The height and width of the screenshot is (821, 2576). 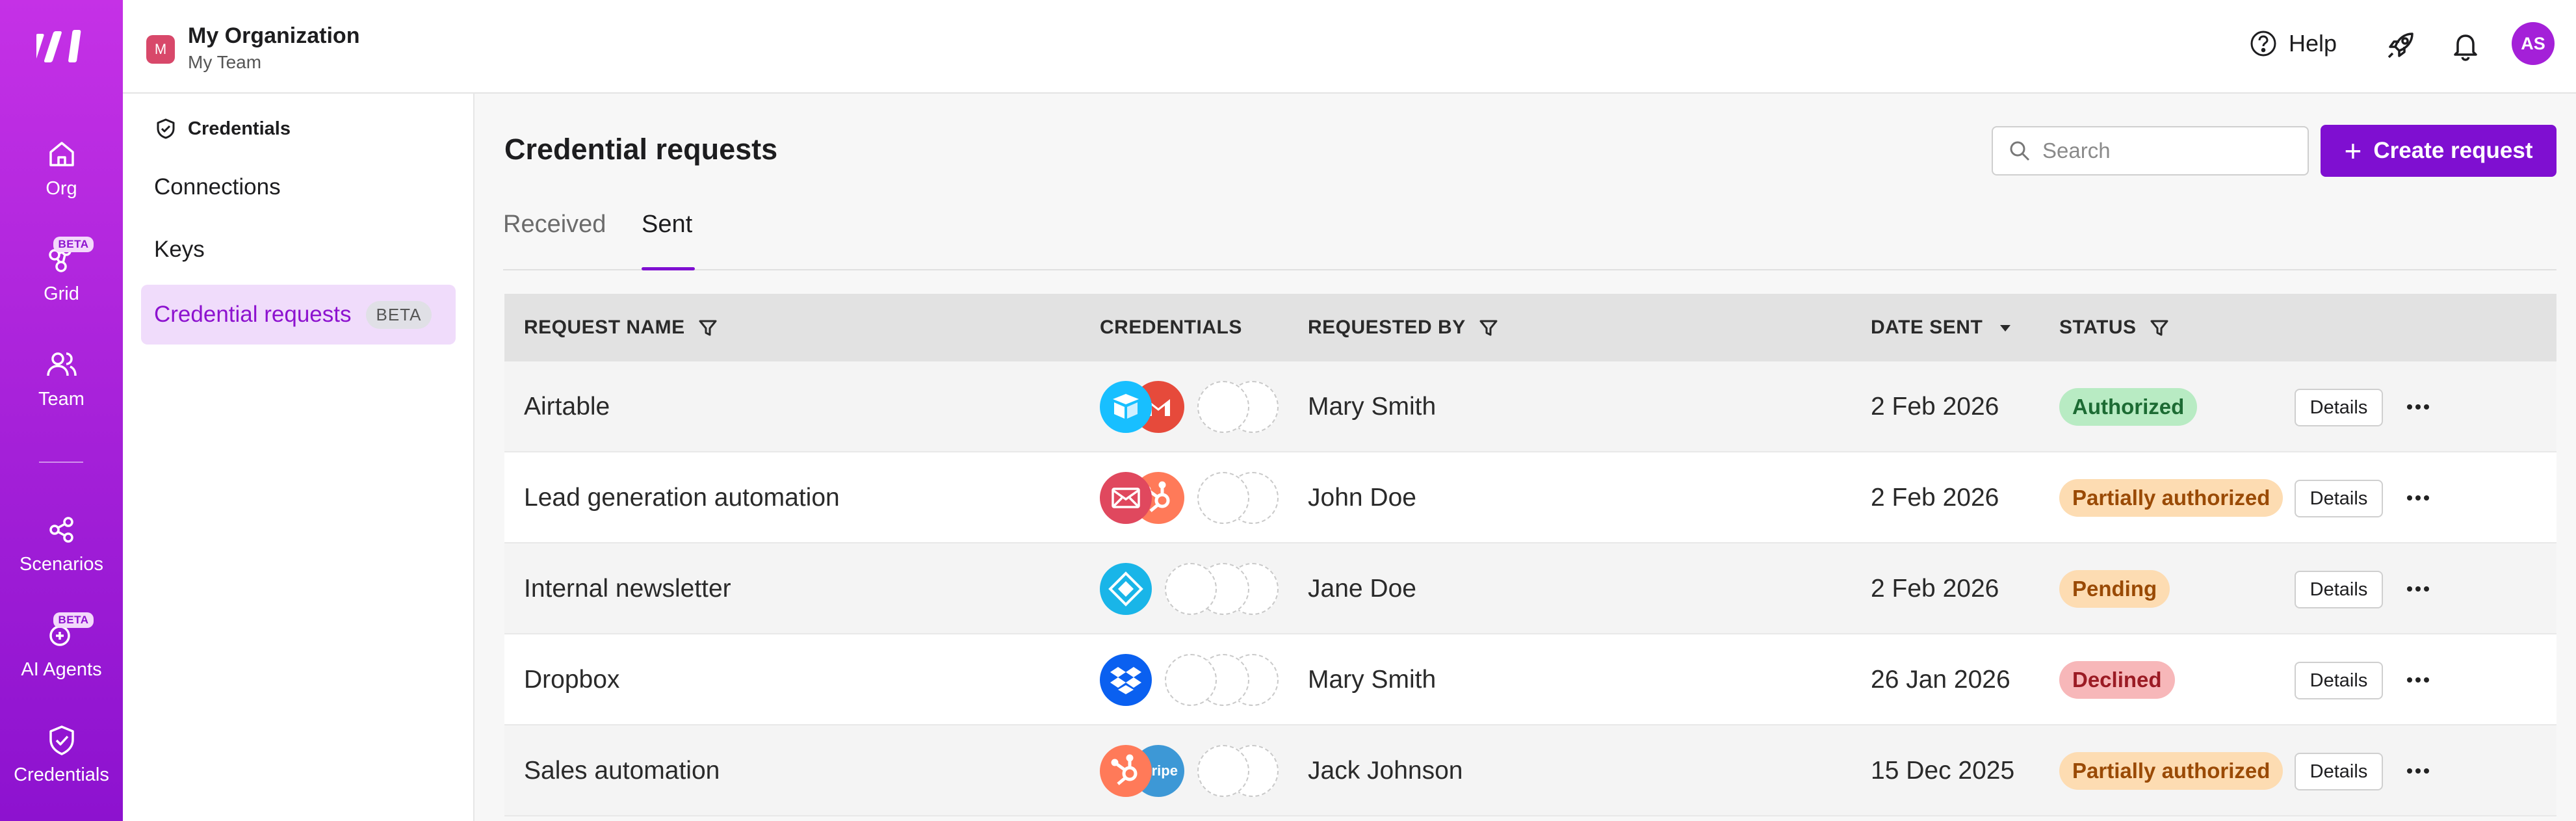 I want to click on status-badge: Authorized, so click(x=2128, y=407).